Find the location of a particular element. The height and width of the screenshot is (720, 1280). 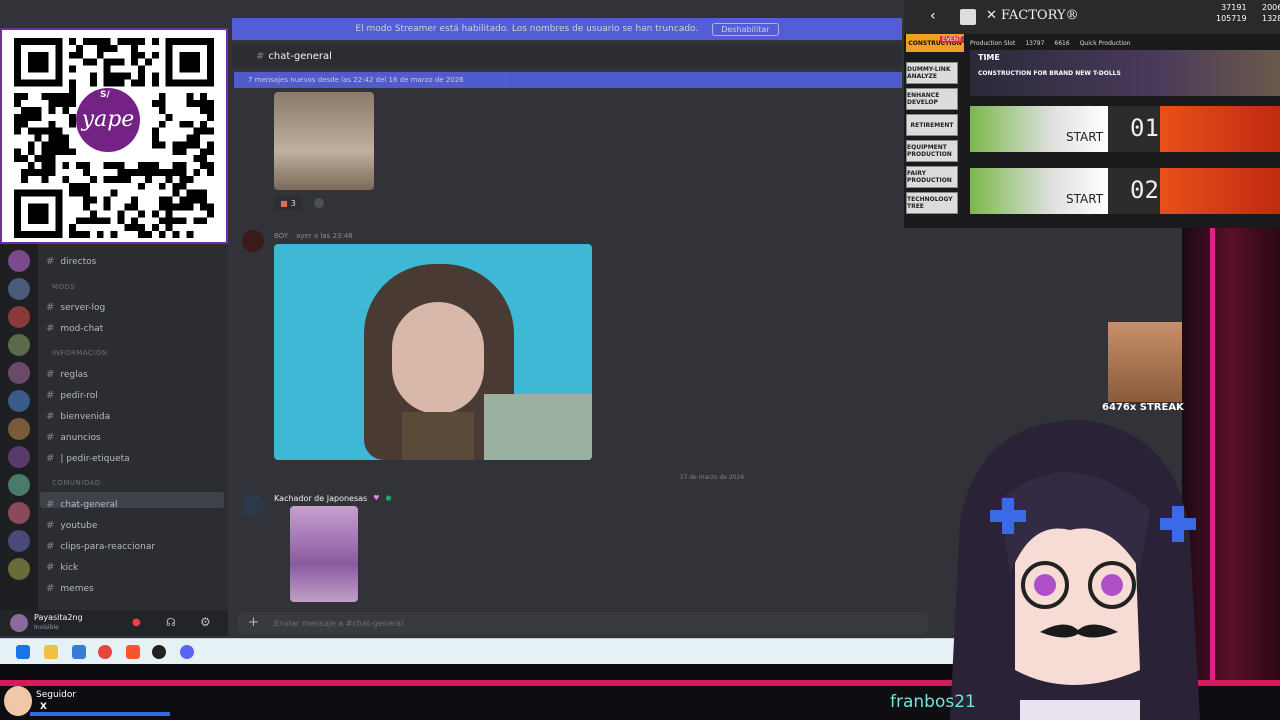

sidebar-channel: # chat-general is located at coordinates (82, 504).